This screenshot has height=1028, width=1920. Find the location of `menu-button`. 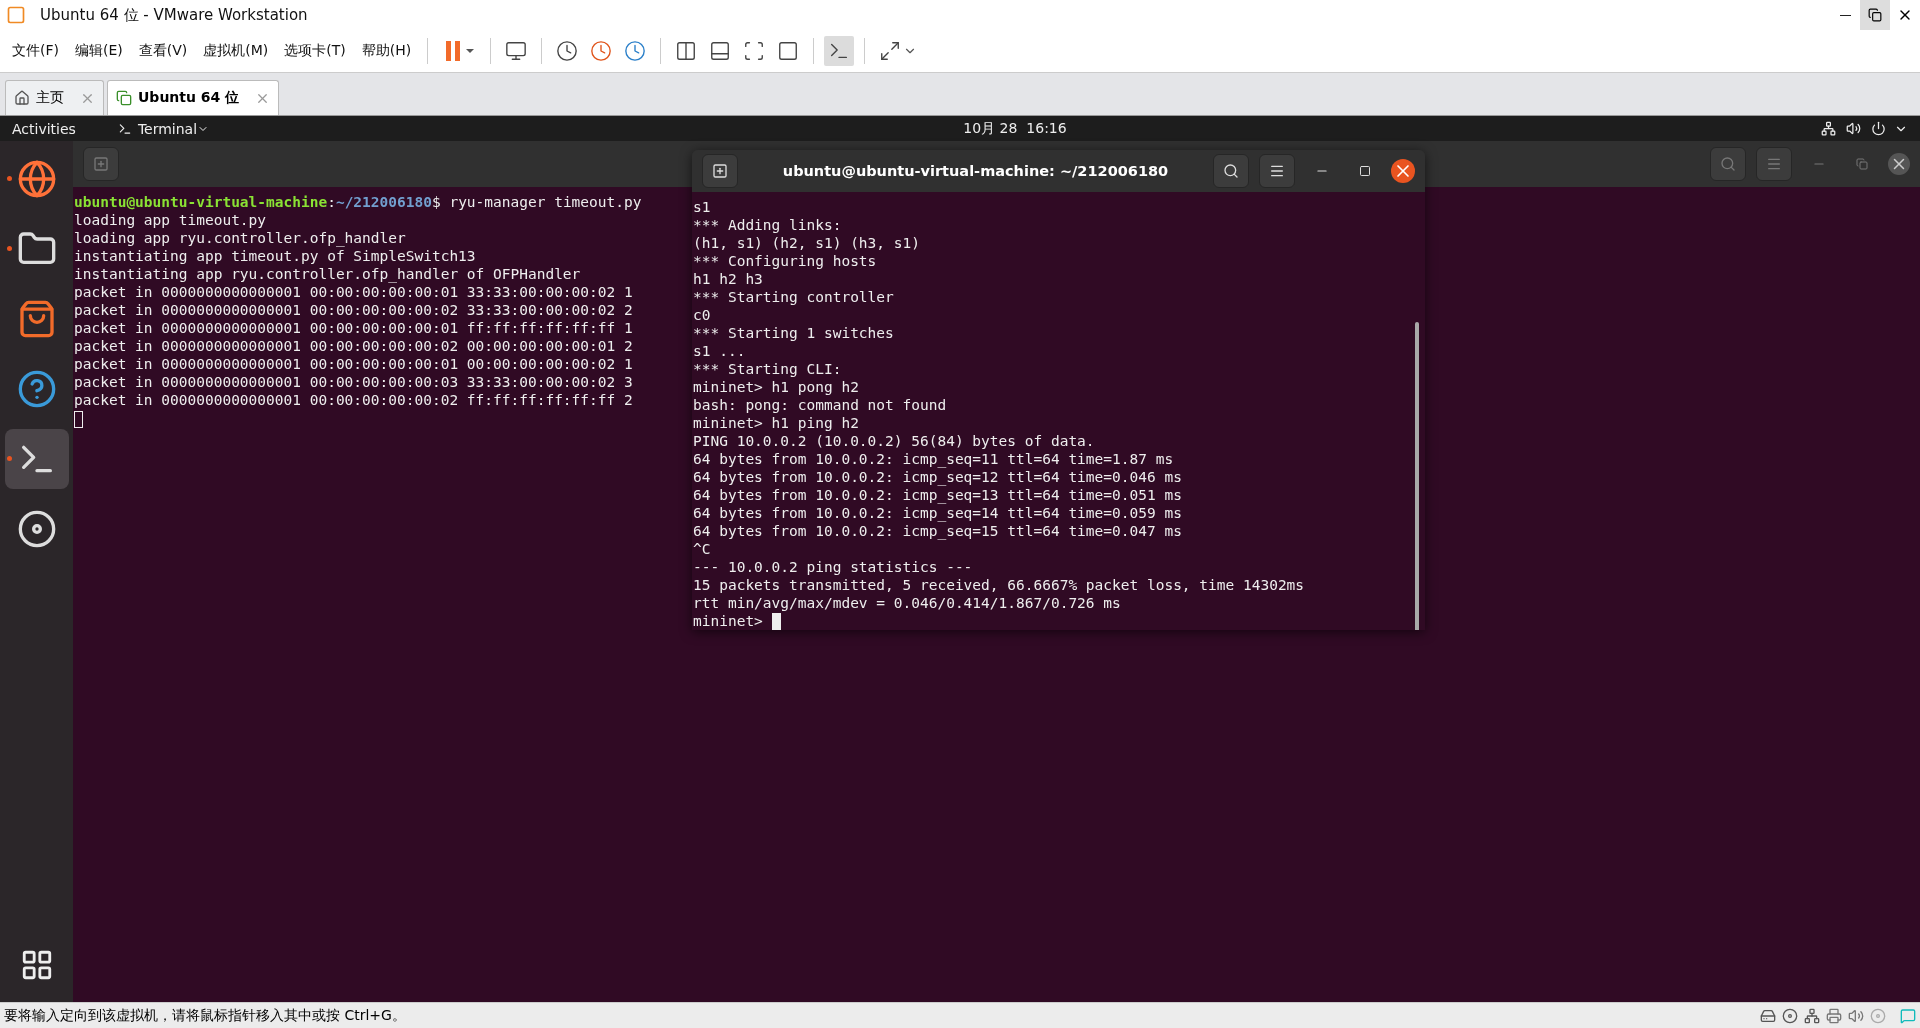

menu-button is located at coordinates (1277, 170).